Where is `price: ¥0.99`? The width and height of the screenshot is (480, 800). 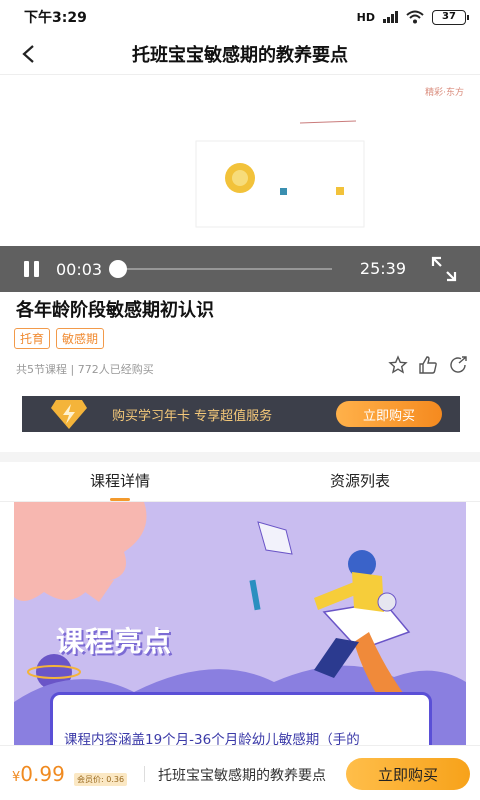
price: ¥0.99 is located at coordinates (38, 774).